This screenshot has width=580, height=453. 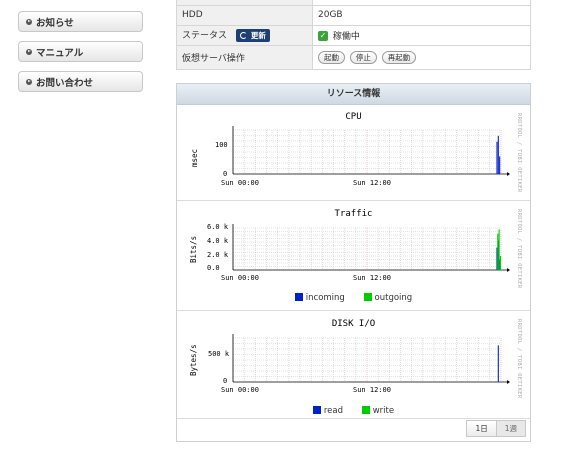 What do you see at coordinates (331, 57) in the screenshot?
I see `start-button: 起動` at bounding box center [331, 57].